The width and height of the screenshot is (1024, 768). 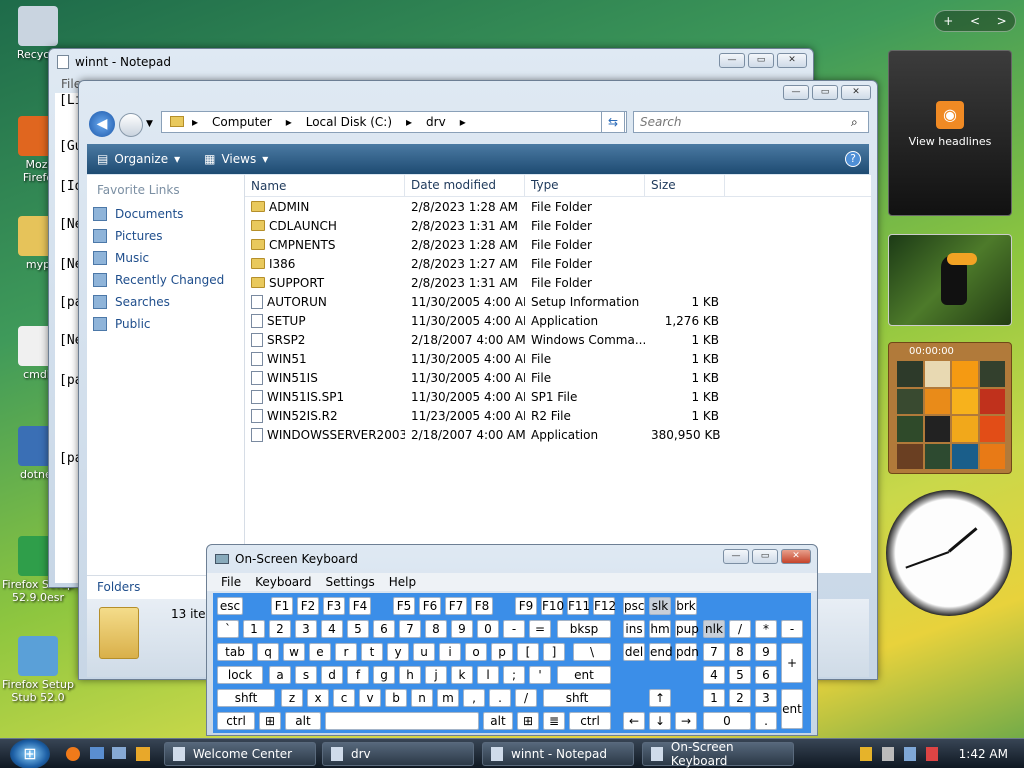 I want to click on osk-key: F8, so click(x=482, y=606).